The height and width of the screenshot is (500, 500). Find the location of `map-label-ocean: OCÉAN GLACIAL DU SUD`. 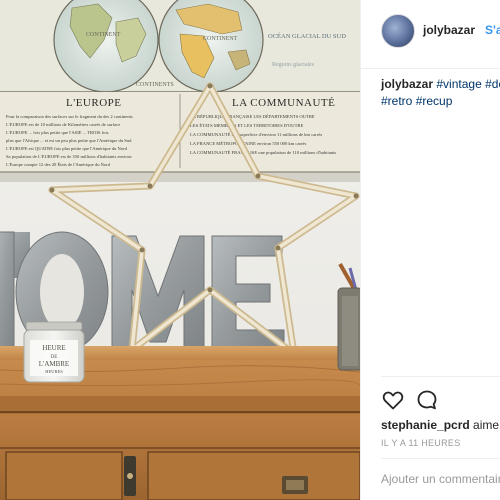

map-label-ocean: OCÉAN GLACIAL DU SUD is located at coordinates (307, 36).